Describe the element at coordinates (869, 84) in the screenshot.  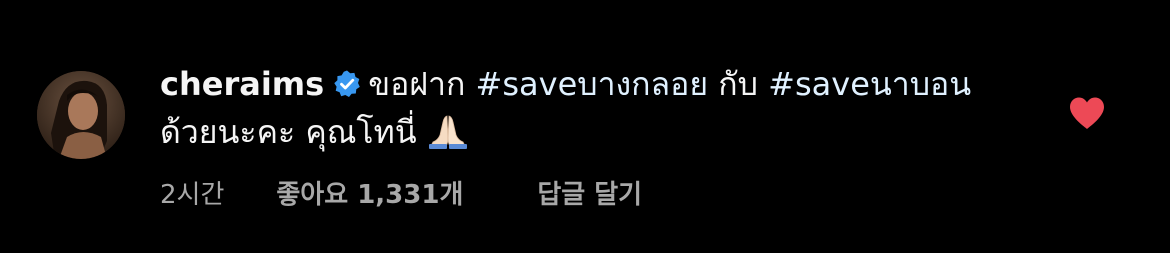
I see `hashtag-link: #saveนาบอน` at that location.